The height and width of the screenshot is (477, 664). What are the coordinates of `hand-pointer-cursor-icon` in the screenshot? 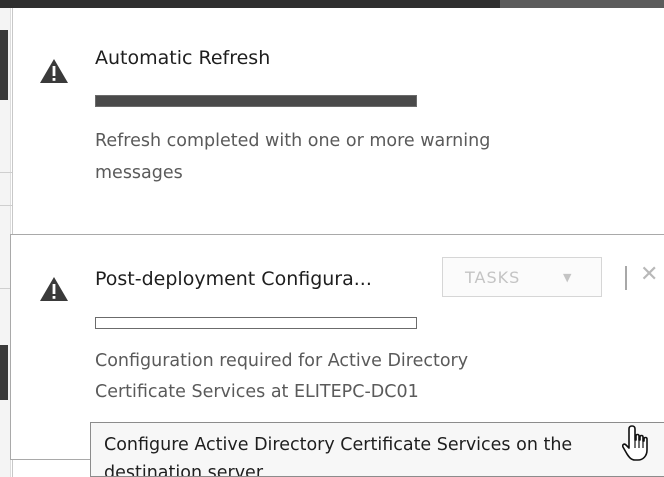 It's located at (635, 443).